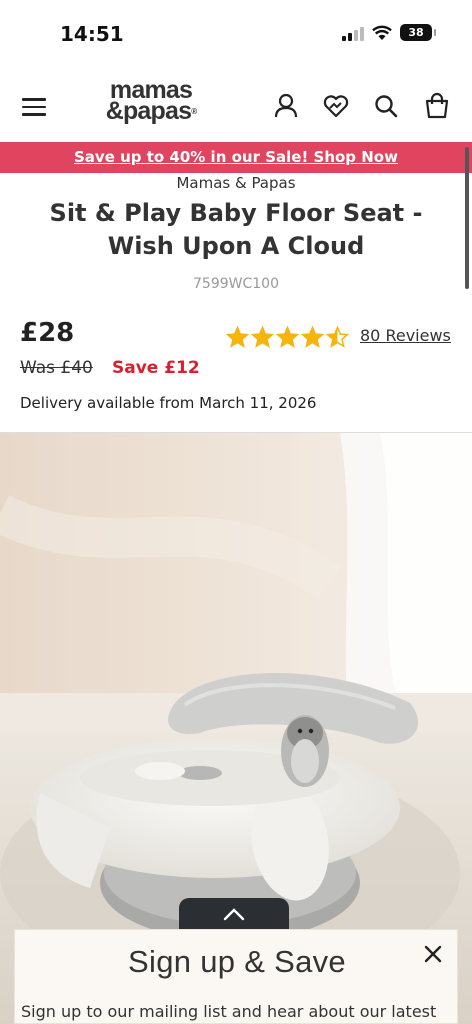  I want to click on popup-title: Sign up & Save, so click(237, 961).